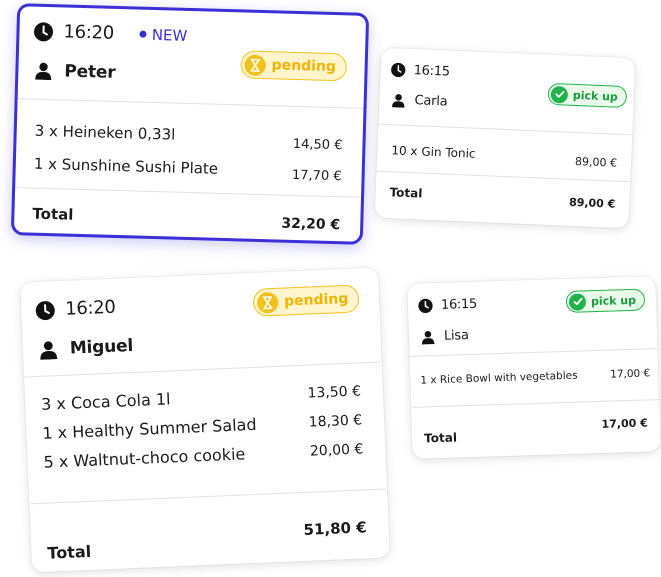 The height and width of the screenshot is (577, 661). I want to click on total-value: 32,20 €, so click(311, 224).